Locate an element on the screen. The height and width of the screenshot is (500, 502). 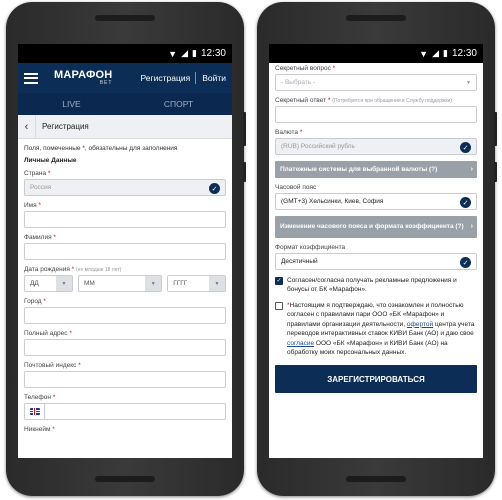
marathon-logo: МАРАФОН BET is located at coordinates (83, 78).